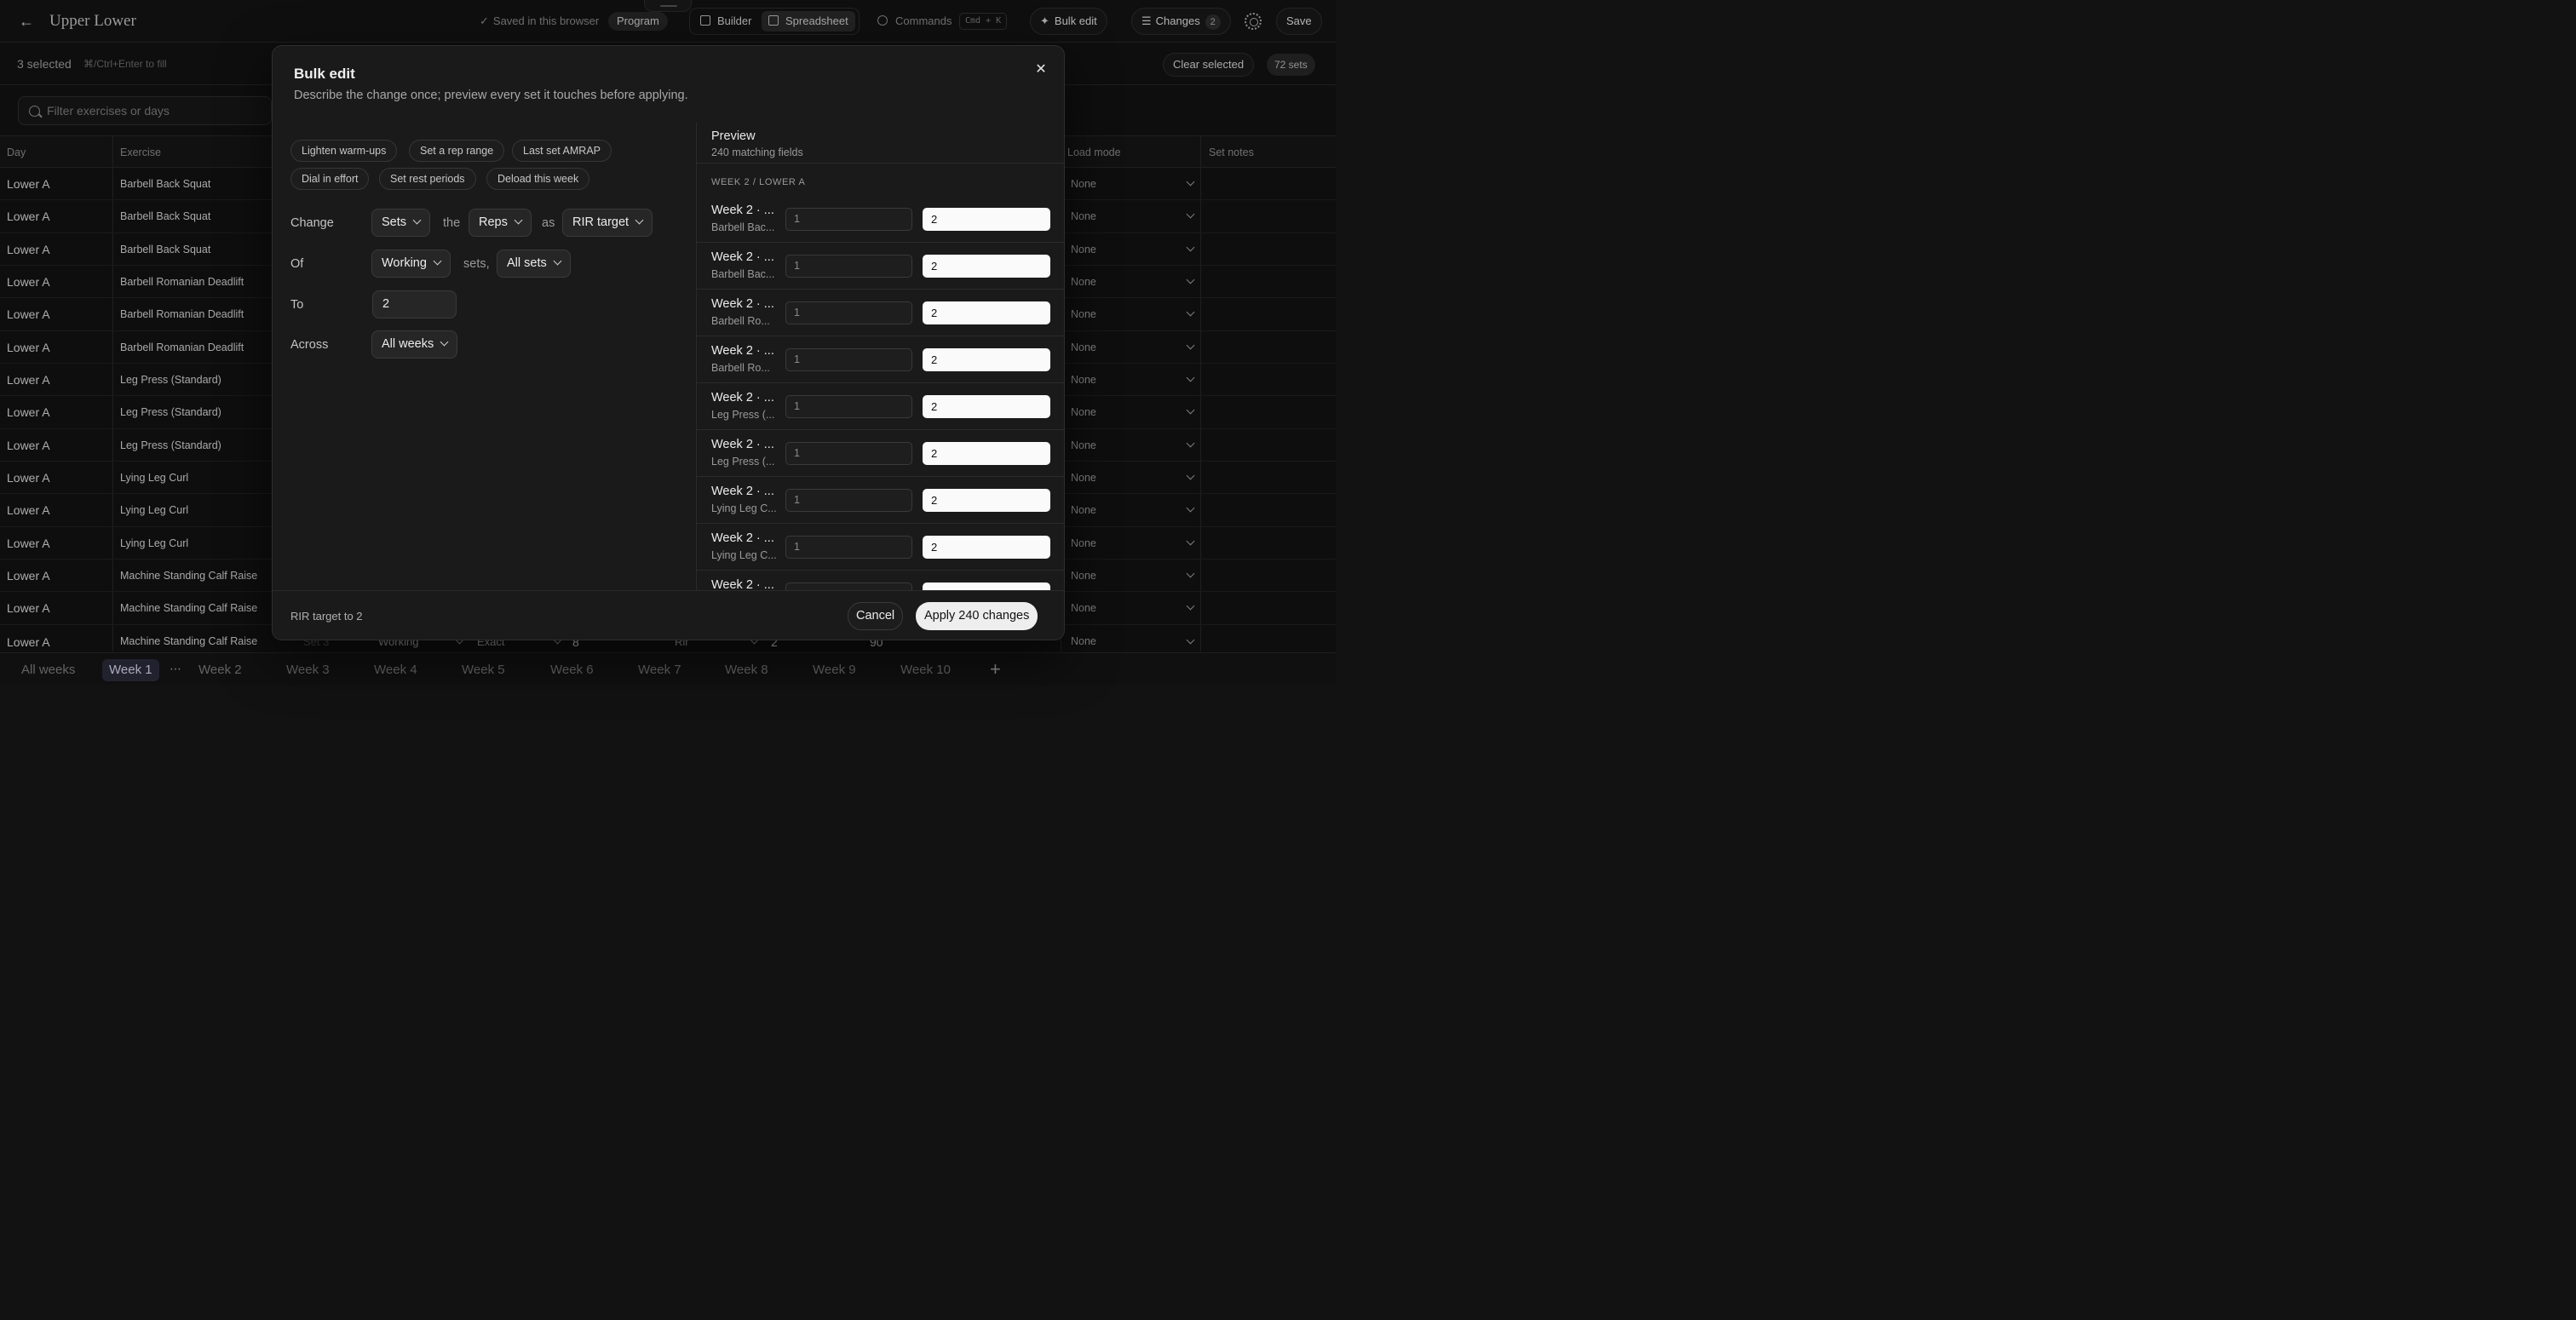  I want to click on preset-deload-this-week: Deload this week, so click(538, 179).